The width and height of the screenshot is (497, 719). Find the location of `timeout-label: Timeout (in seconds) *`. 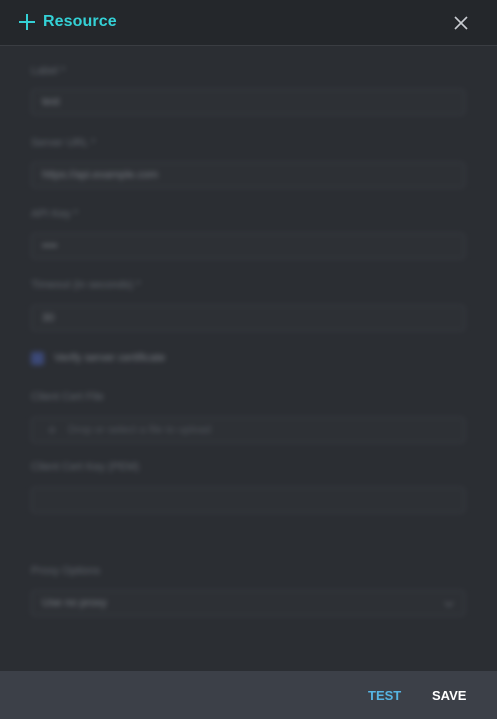

timeout-label: Timeout (in seconds) * is located at coordinates (86, 285).